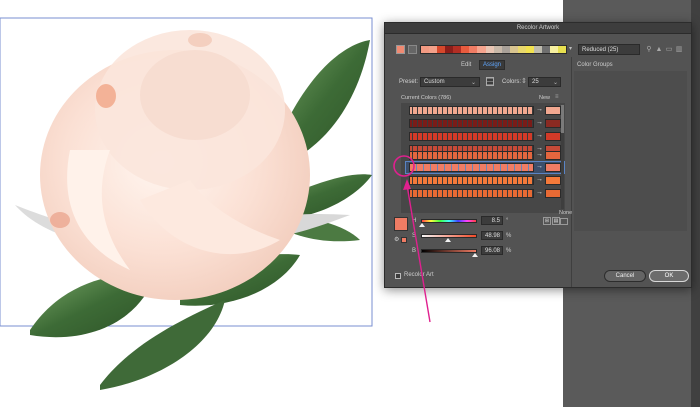 The width and height of the screenshot is (700, 407). What do you see at coordinates (547, 221) in the screenshot?
I see `merge-colors-icon: ⊞` at bounding box center [547, 221].